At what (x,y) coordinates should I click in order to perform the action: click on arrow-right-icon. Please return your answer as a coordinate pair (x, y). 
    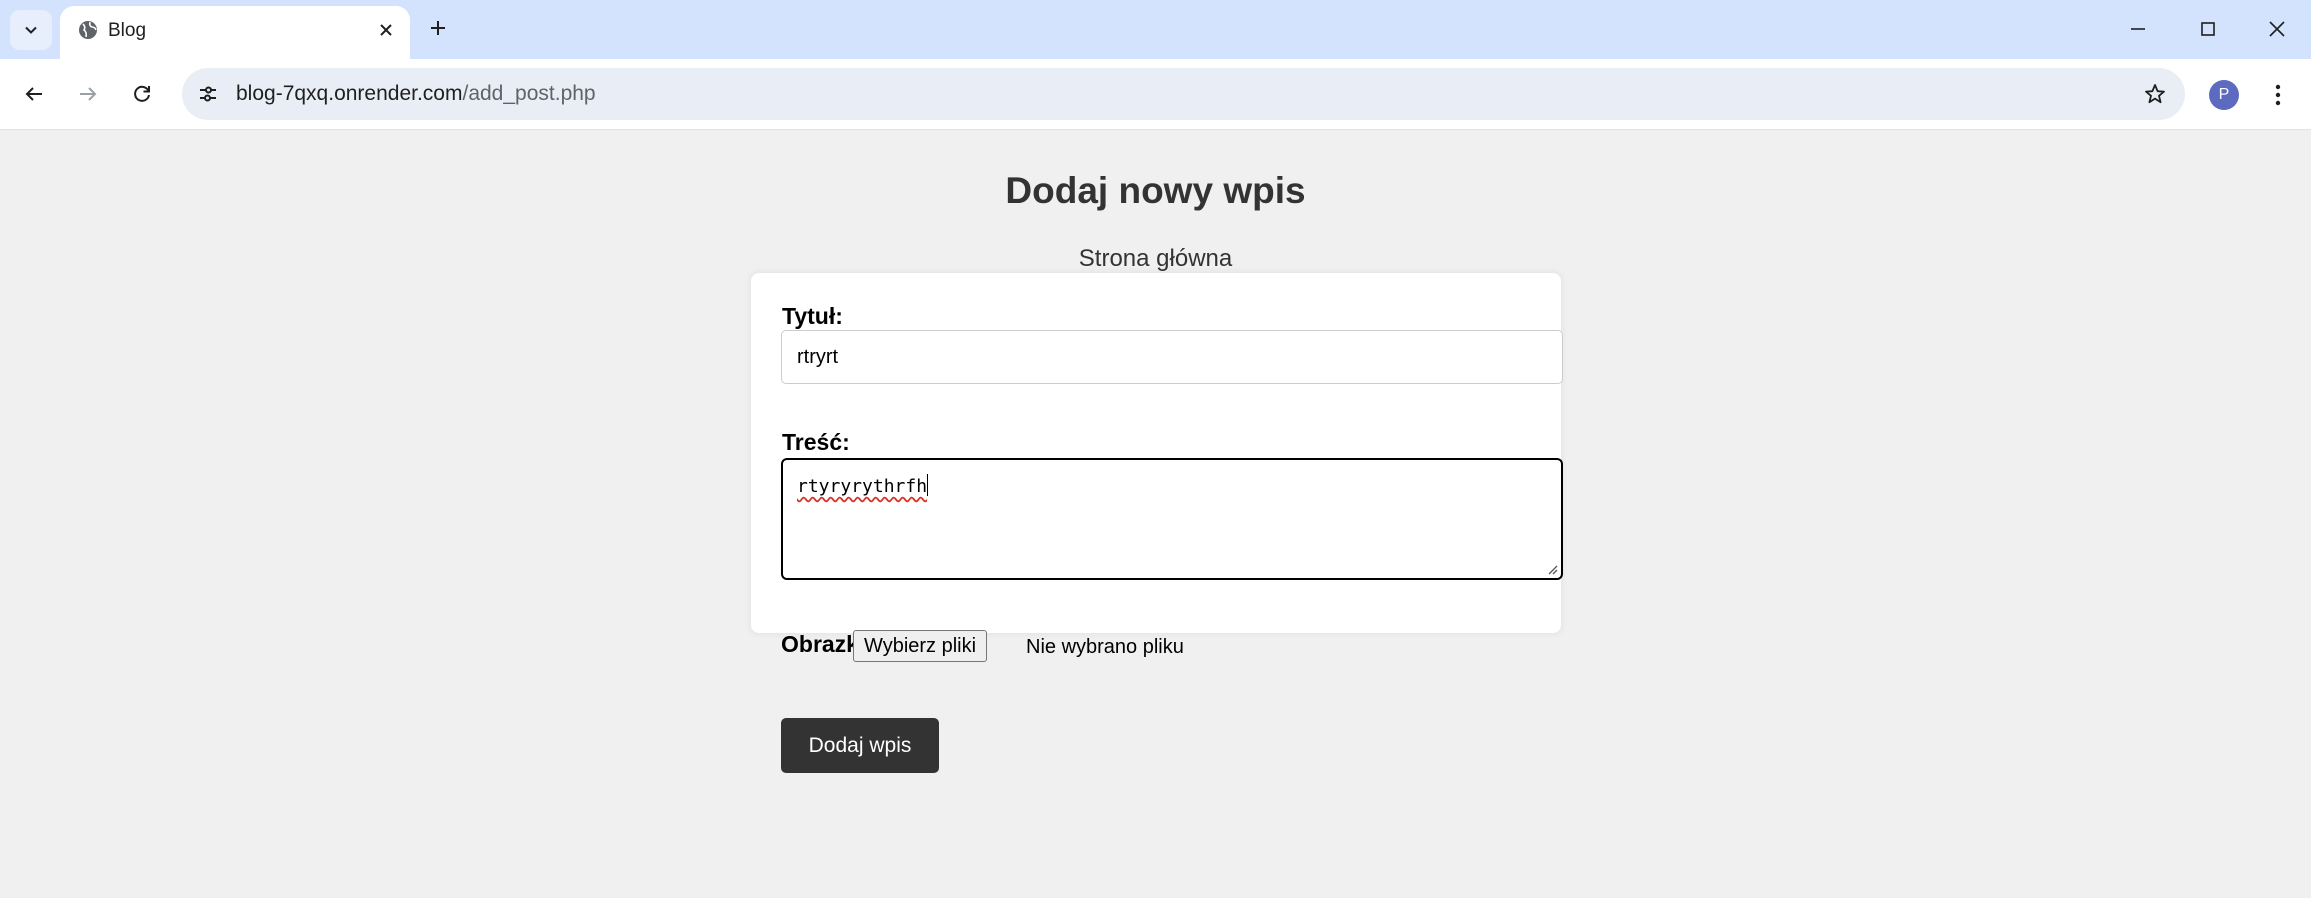
    Looking at the image, I should click on (88, 94).